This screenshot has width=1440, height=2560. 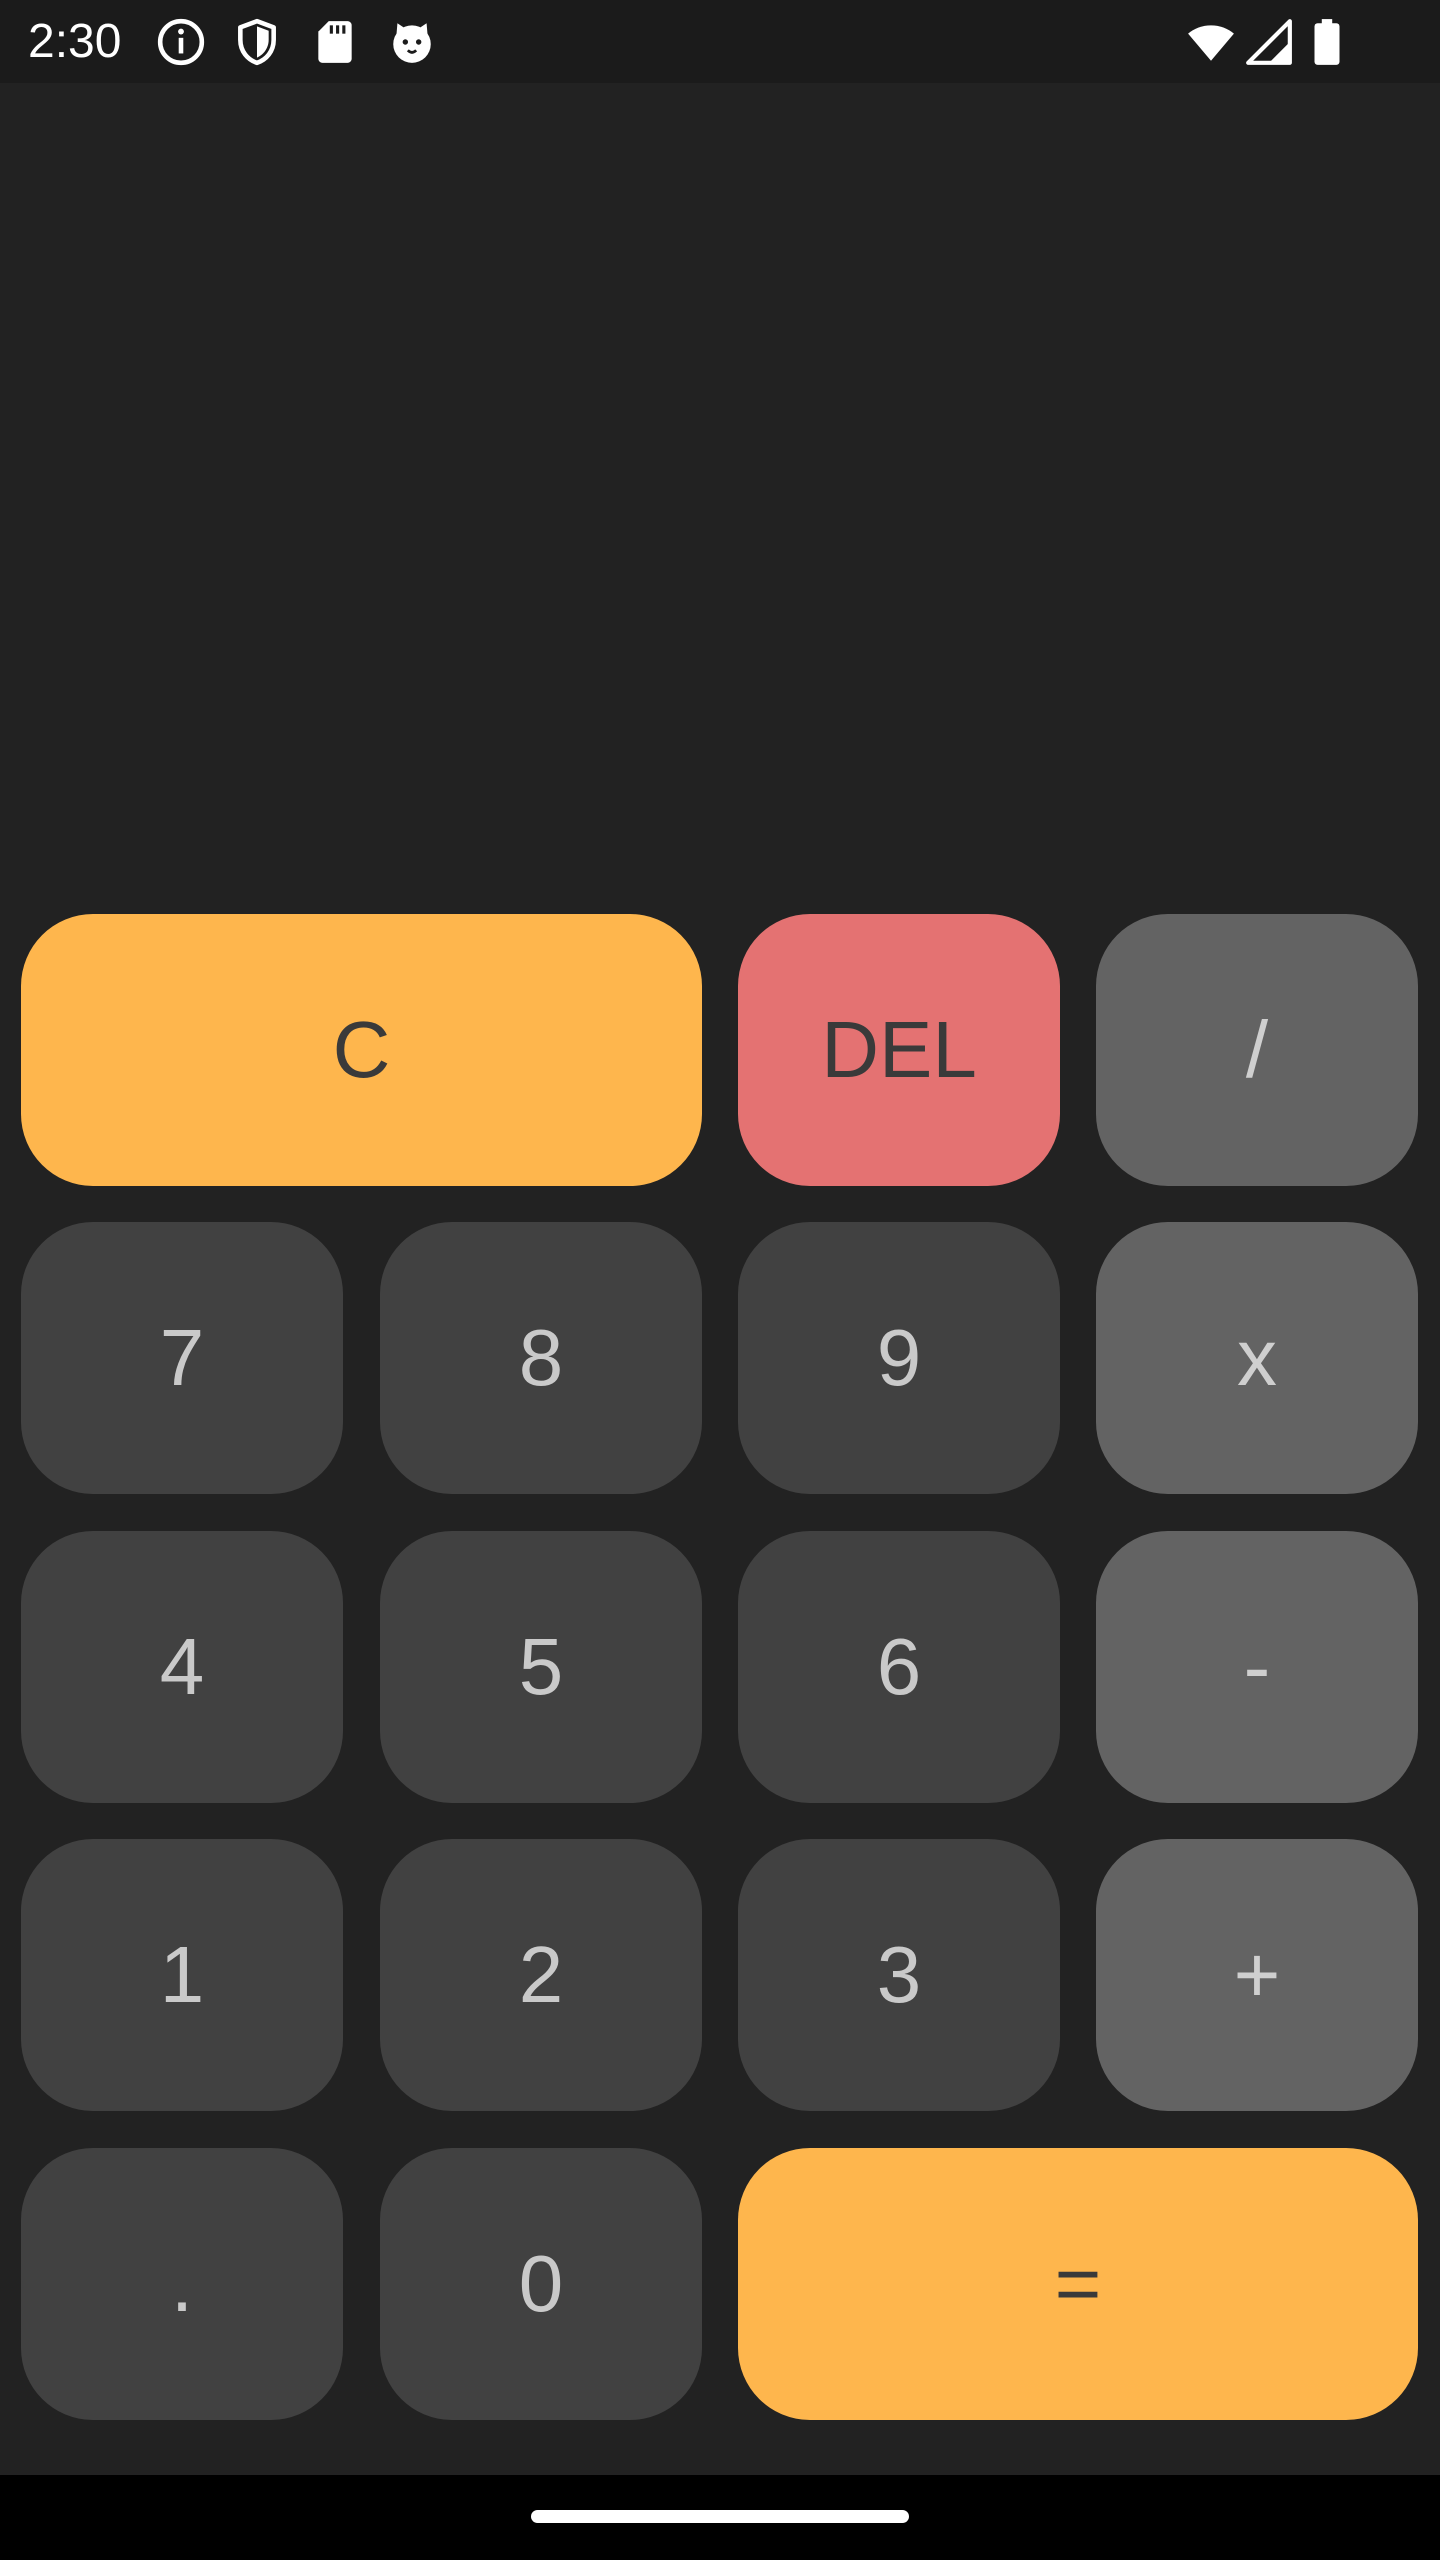 I want to click on cat-face-icon, so click(x=412, y=43).